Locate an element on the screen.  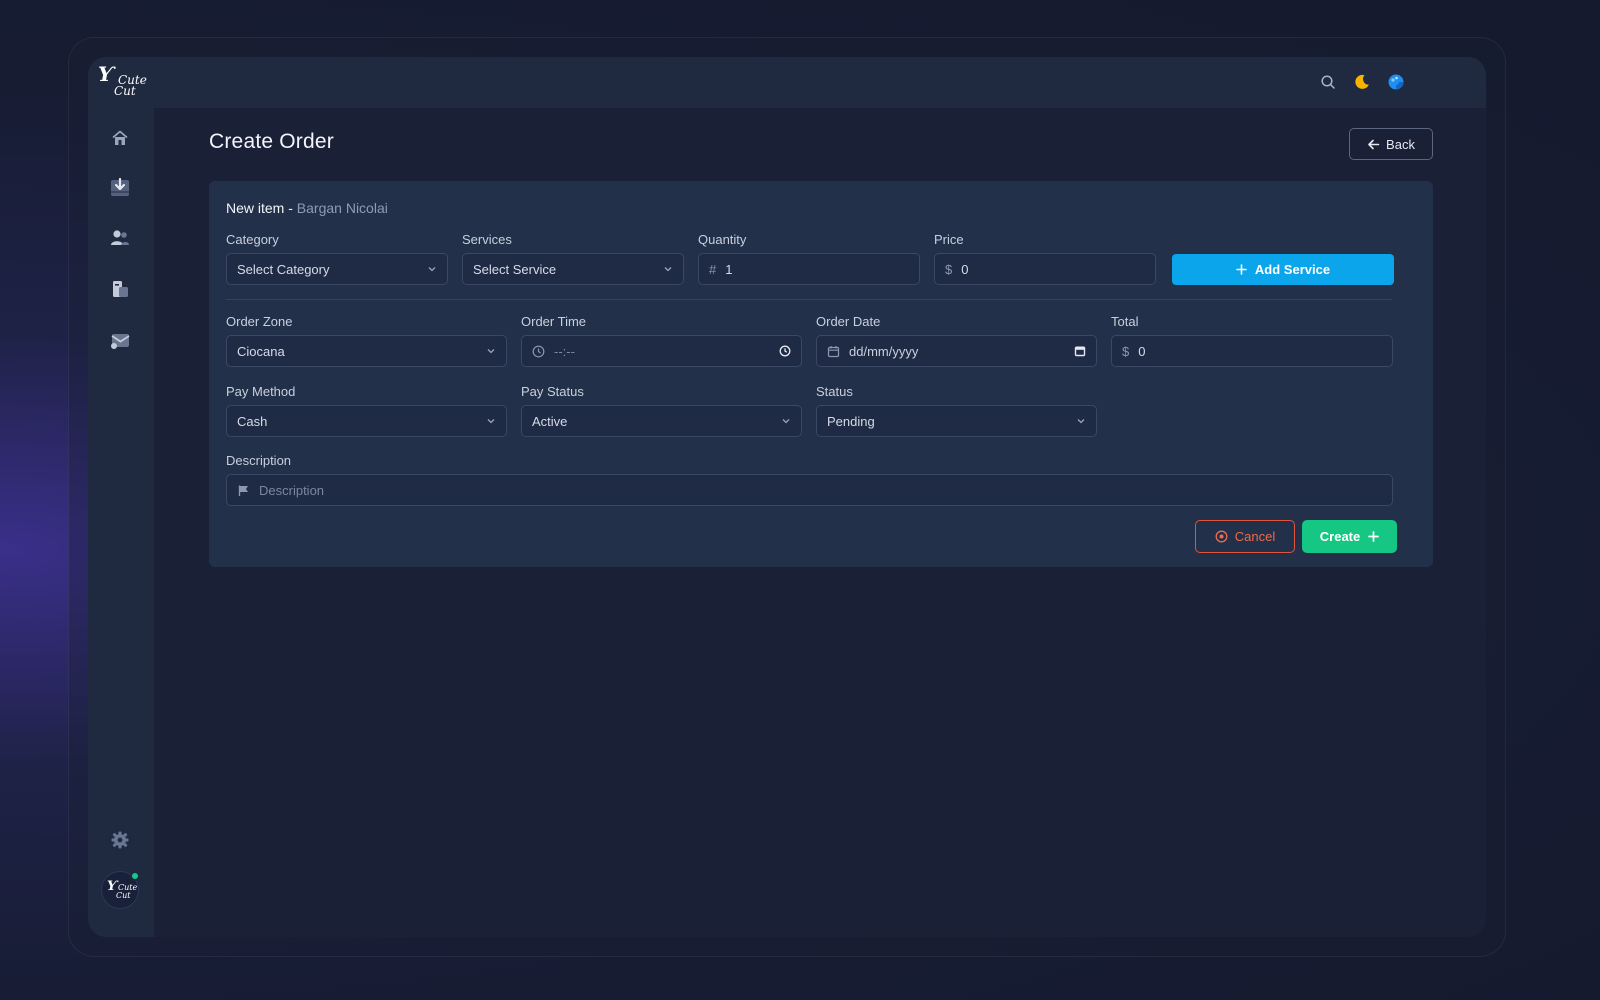
order-time-label: Order Time is located at coordinates (554, 321).